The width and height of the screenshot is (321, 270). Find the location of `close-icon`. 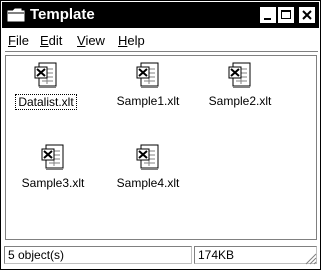

close-icon is located at coordinates (307, 15).